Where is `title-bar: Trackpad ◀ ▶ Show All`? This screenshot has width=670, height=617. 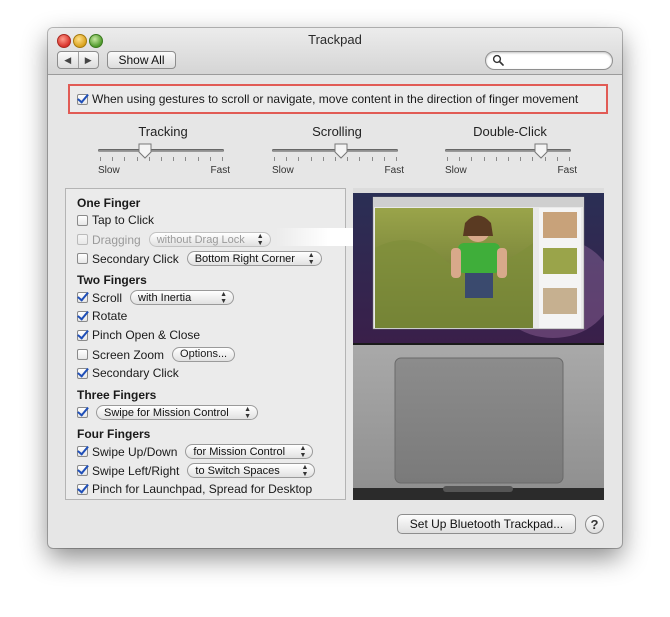
title-bar: Trackpad ◀ ▶ Show All is located at coordinates (335, 51).